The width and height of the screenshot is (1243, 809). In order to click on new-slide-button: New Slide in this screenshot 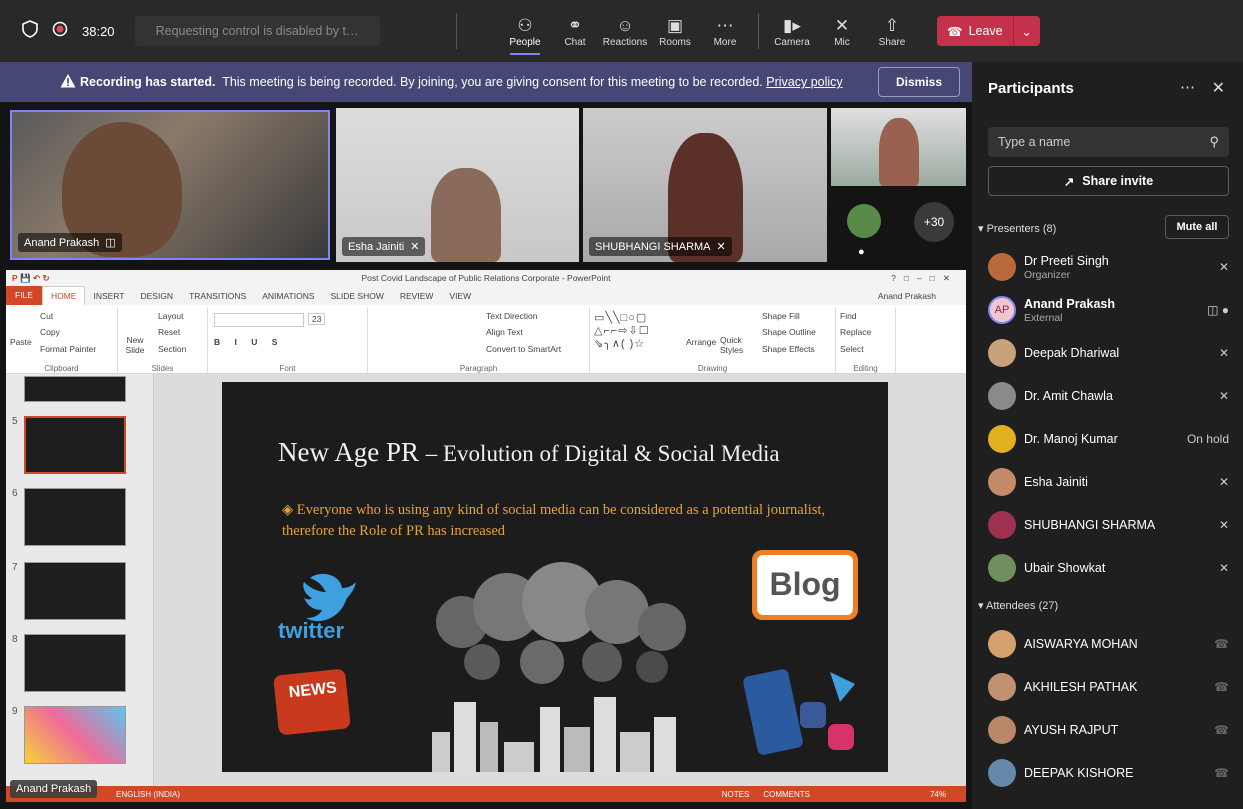, I will do `click(135, 345)`.